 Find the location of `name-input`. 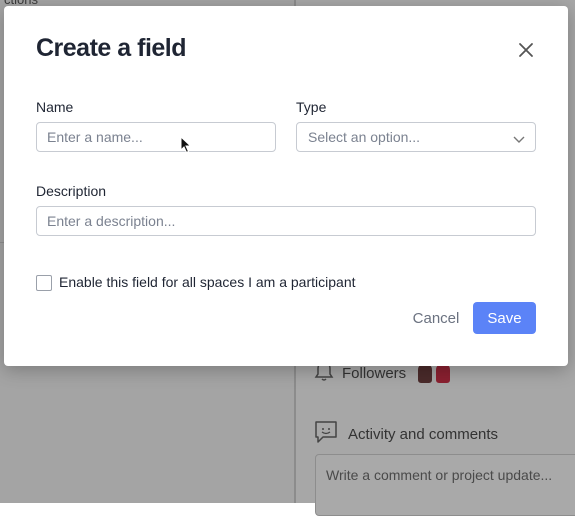

name-input is located at coordinates (156, 137).